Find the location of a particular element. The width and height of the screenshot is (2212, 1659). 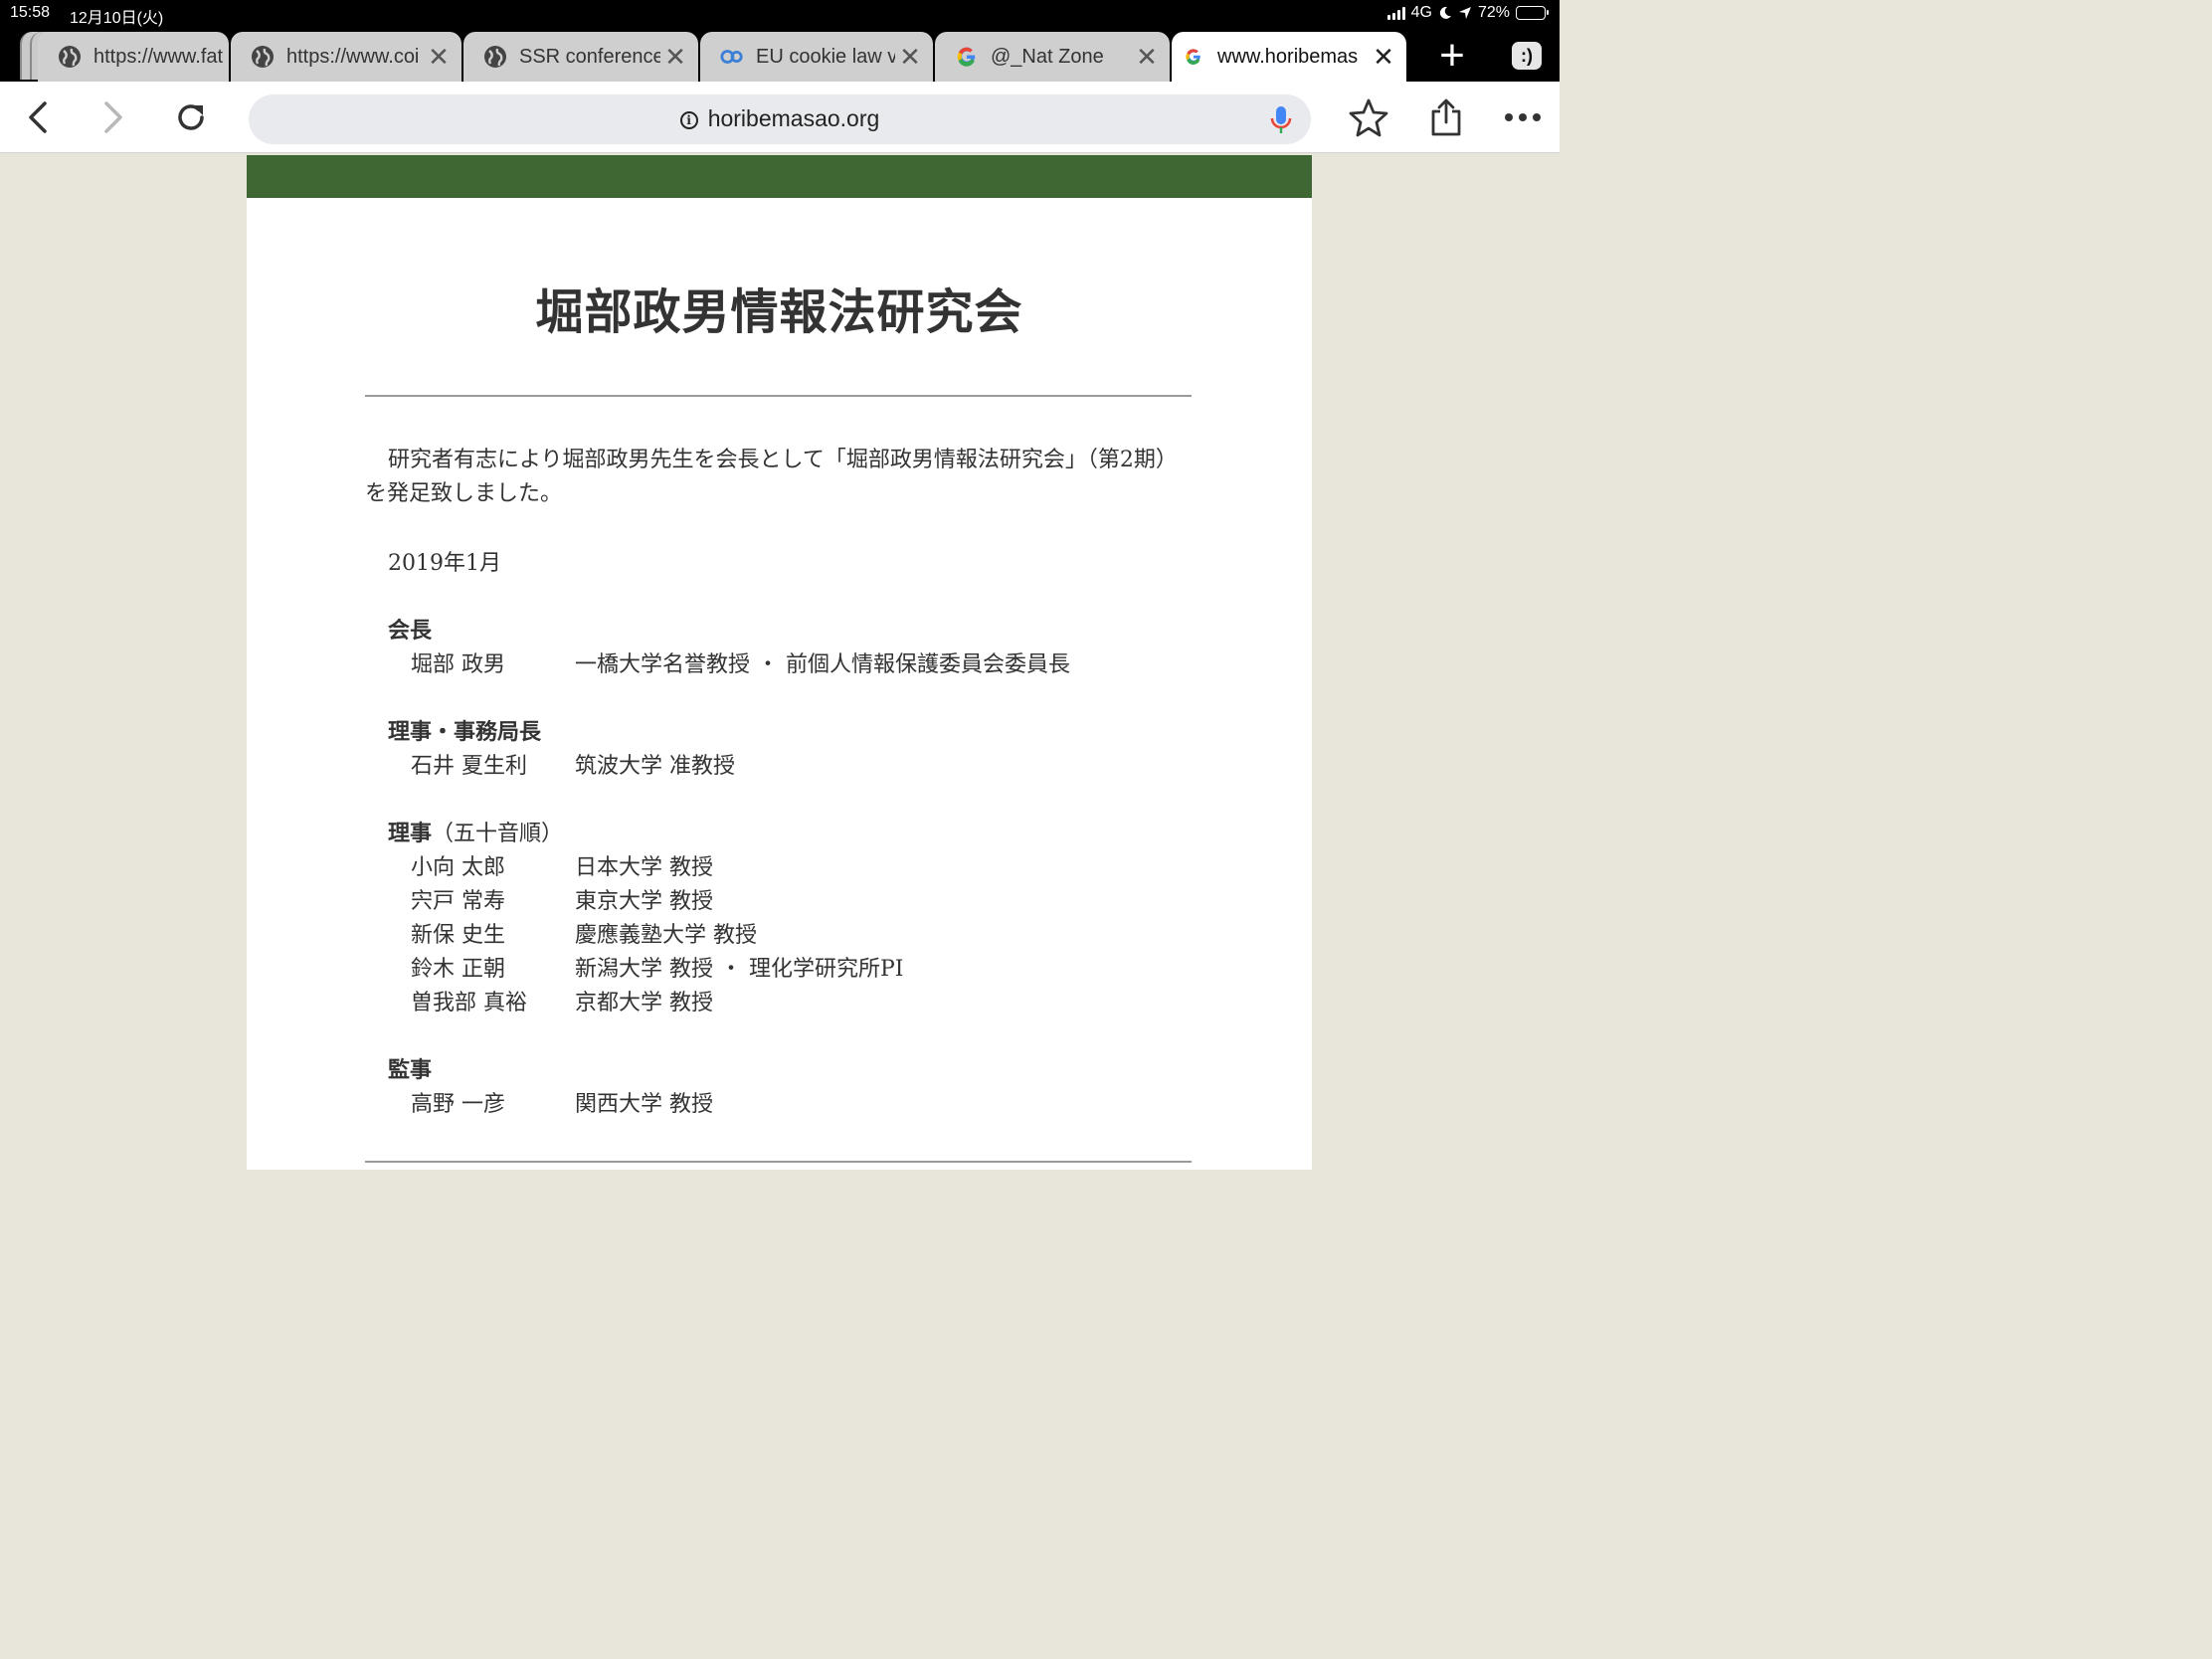

browser-toolbar: i horibemasao.org is located at coordinates (780, 117).